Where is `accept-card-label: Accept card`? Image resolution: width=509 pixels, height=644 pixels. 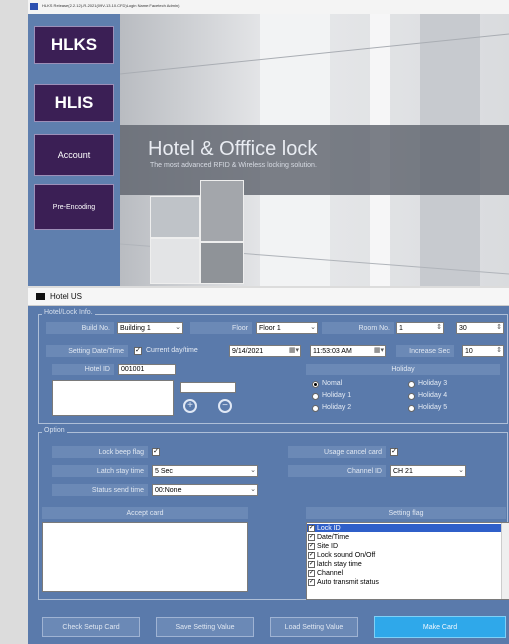 accept-card-label: Accept card is located at coordinates (145, 513).